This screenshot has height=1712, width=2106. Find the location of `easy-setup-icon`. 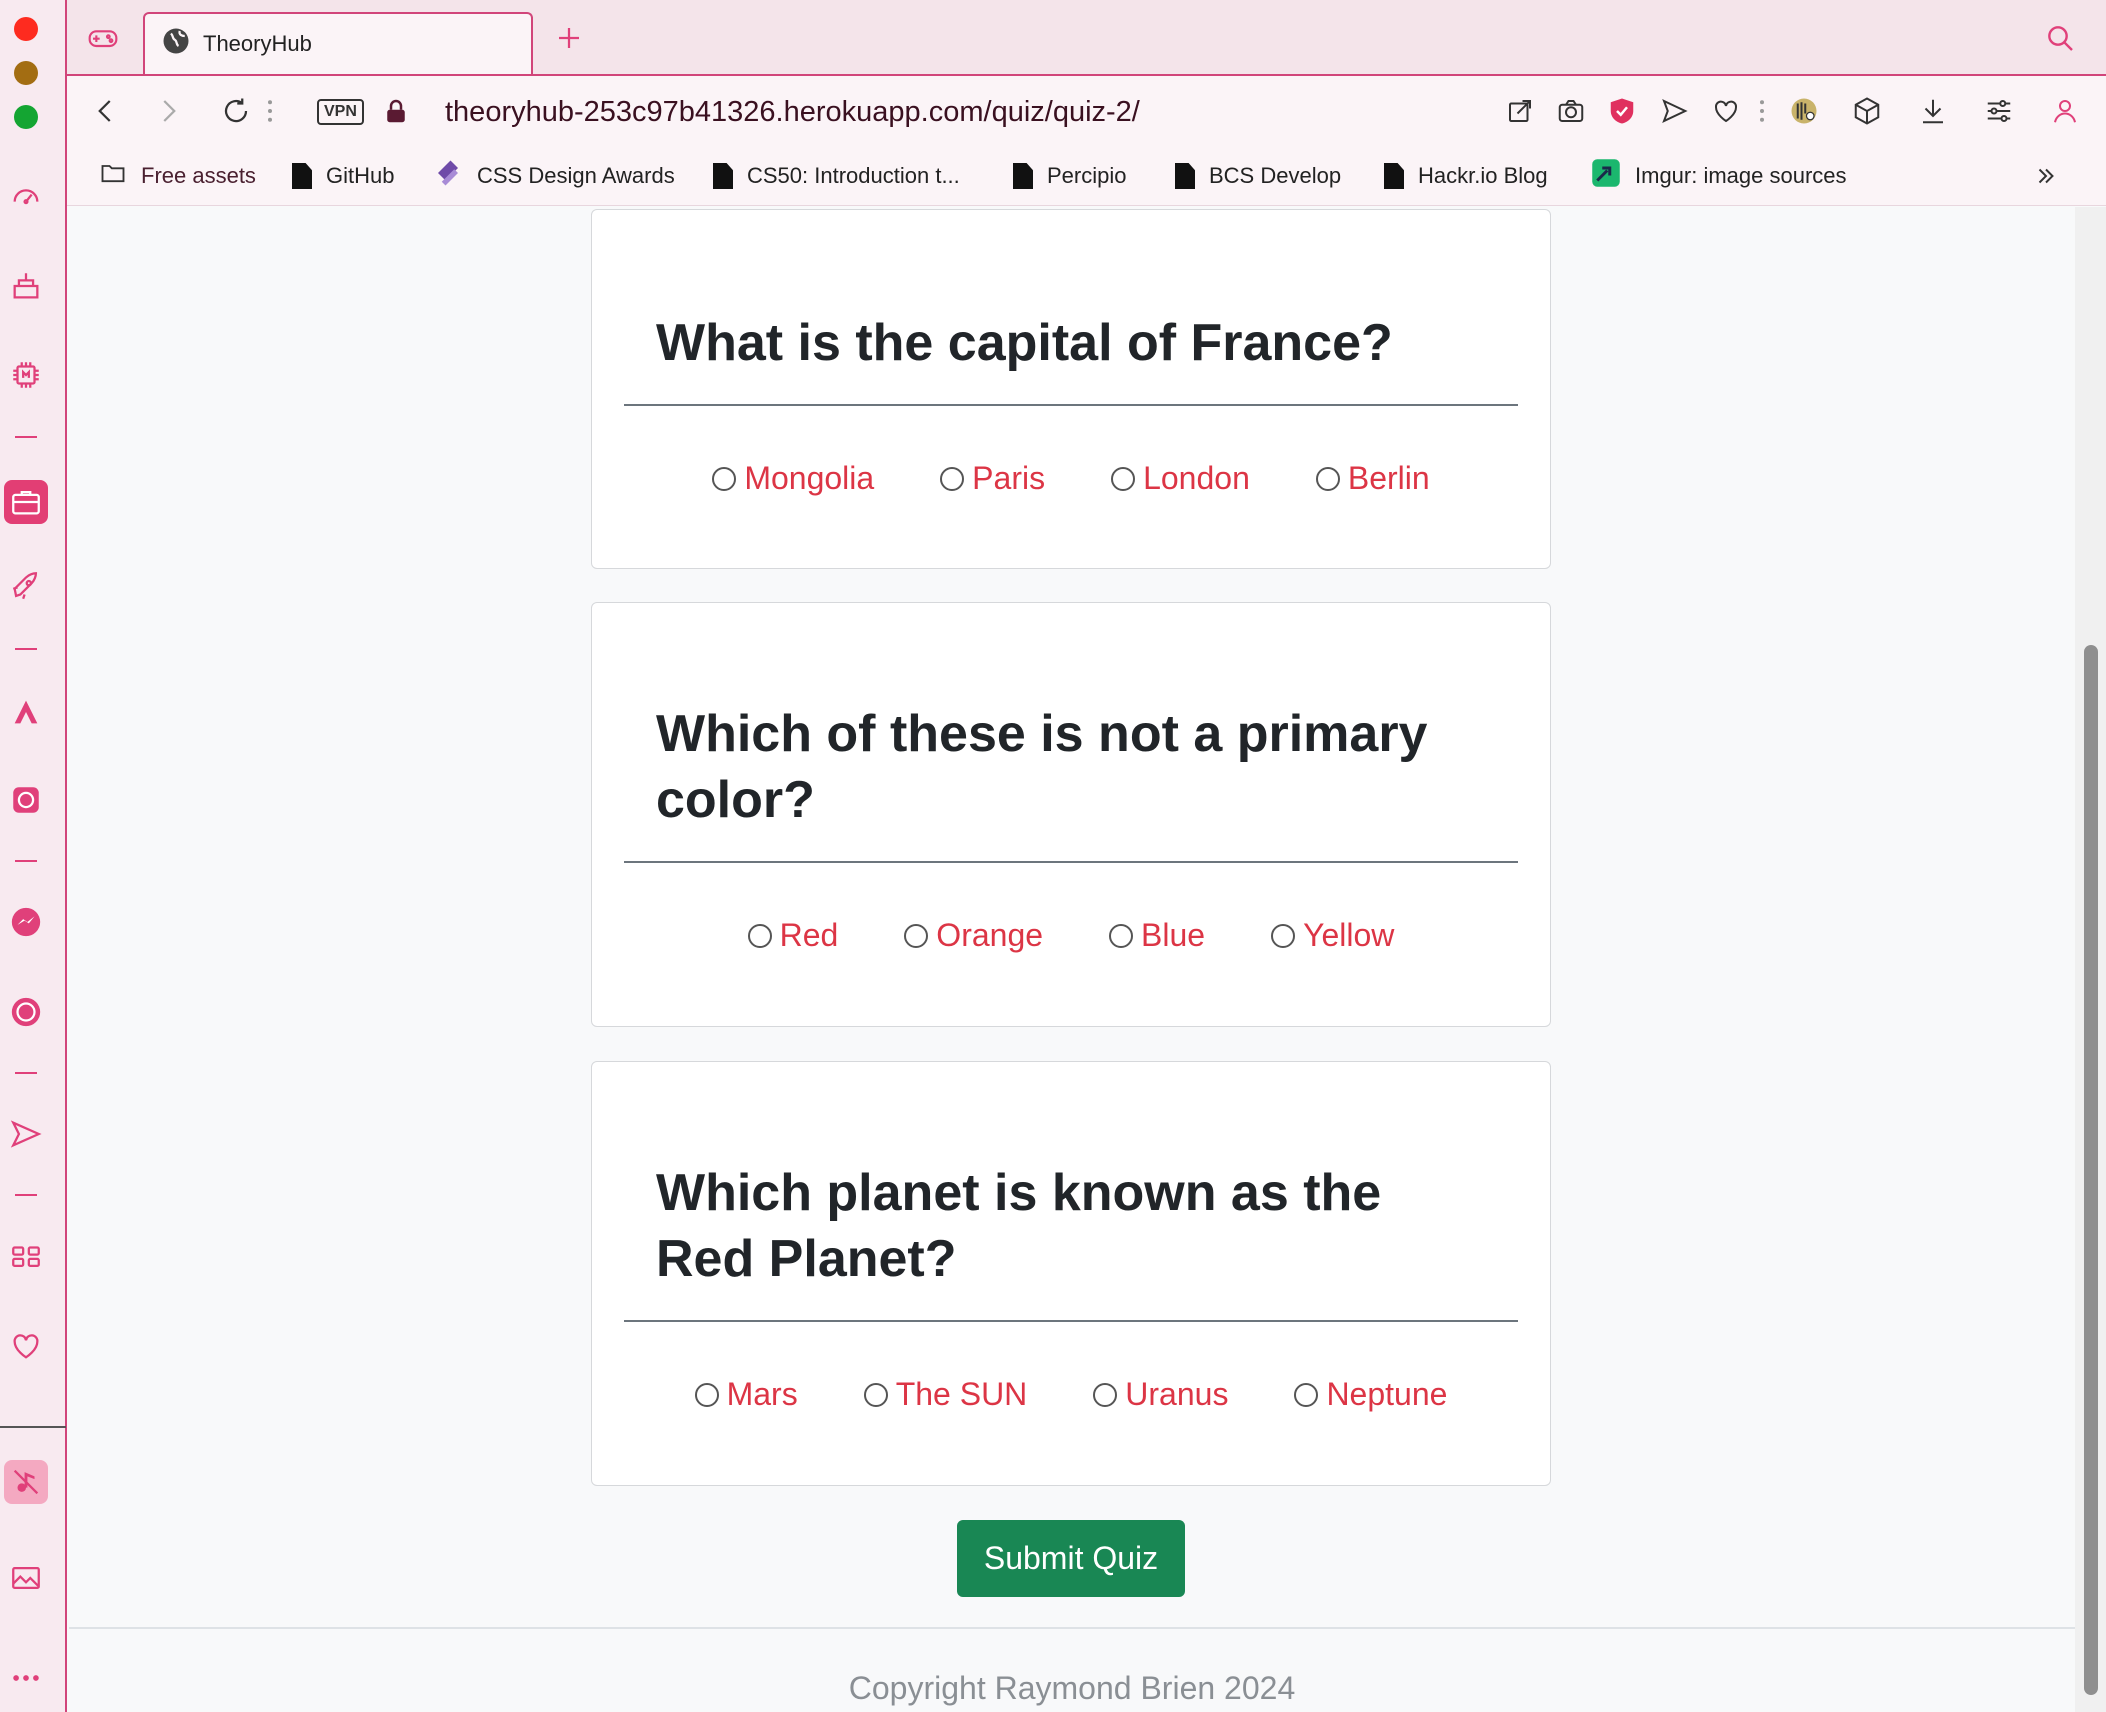

easy-setup-icon is located at coordinates (1999, 111).